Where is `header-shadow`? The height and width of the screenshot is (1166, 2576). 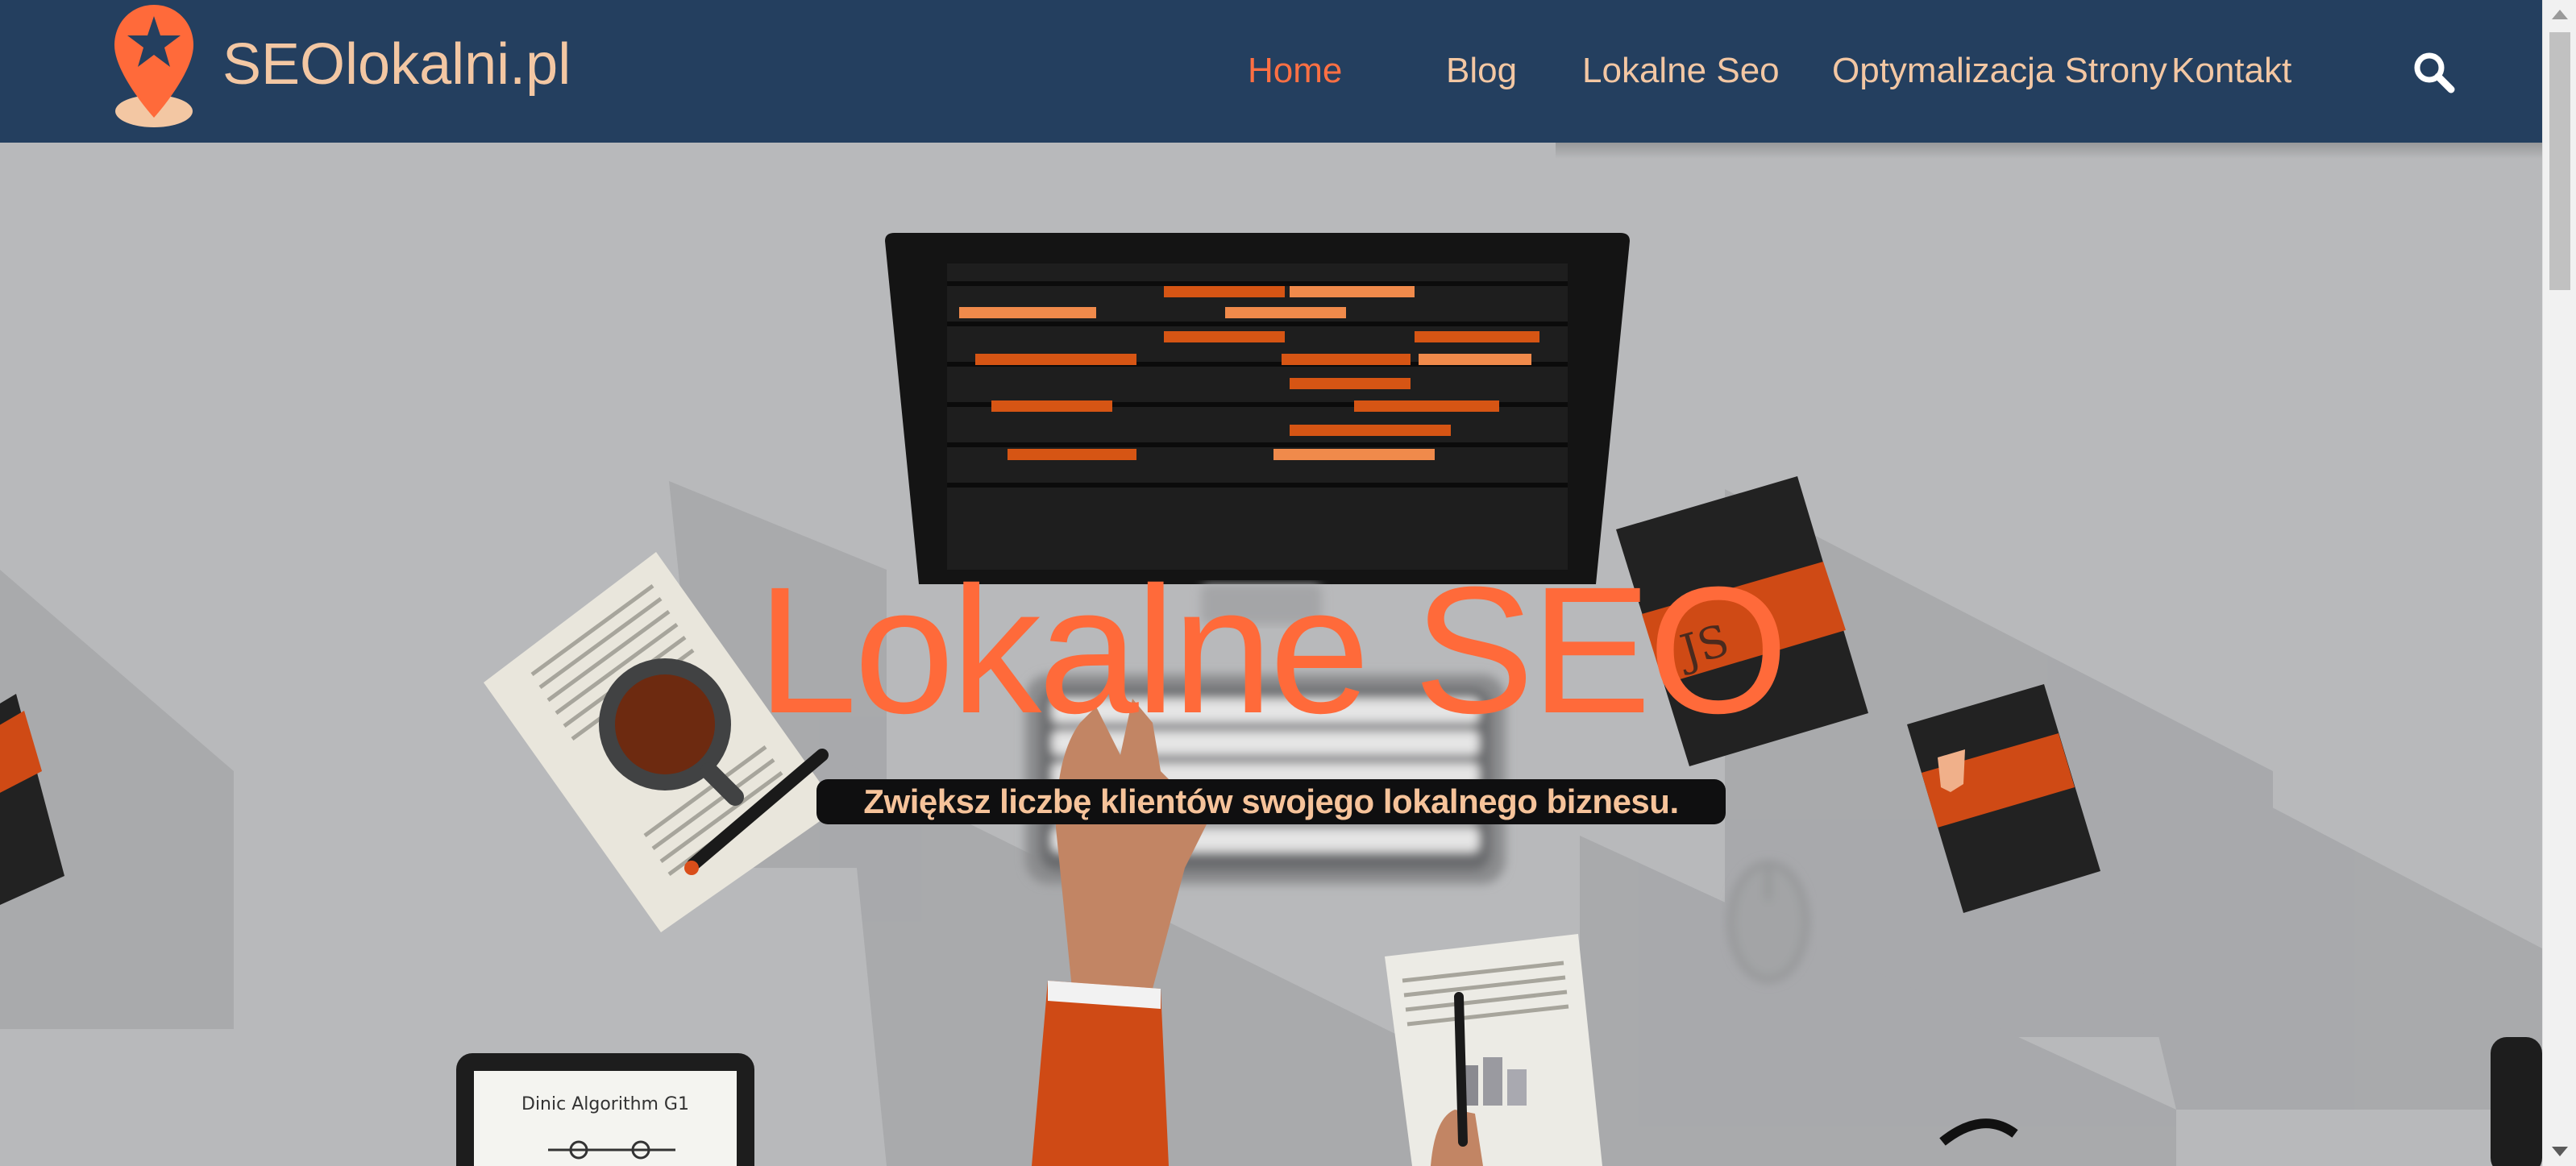 header-shadow is located at coordinates (2049, 151).